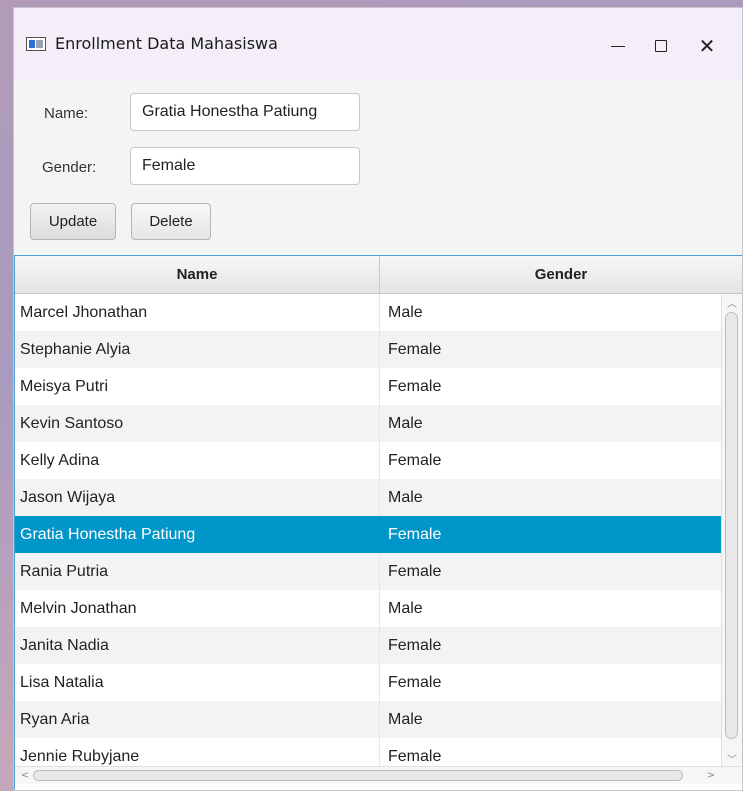 The width and height of the screenshot is (743, 791). I want to click on minimize-button, so click(618, 46).